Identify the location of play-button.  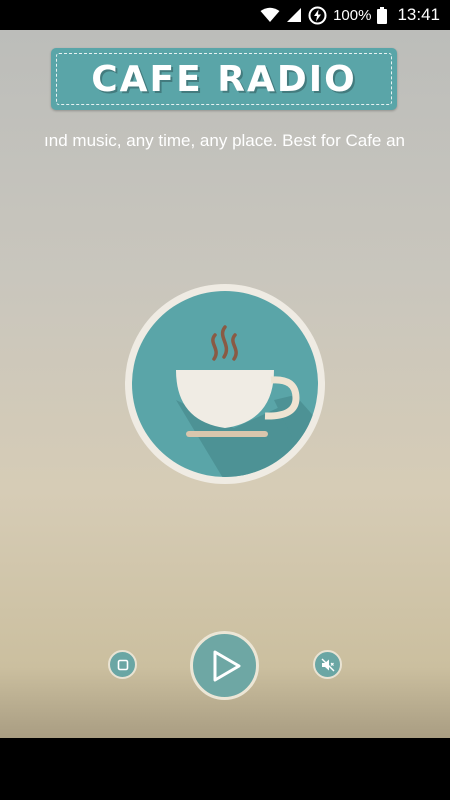
(224, 665).